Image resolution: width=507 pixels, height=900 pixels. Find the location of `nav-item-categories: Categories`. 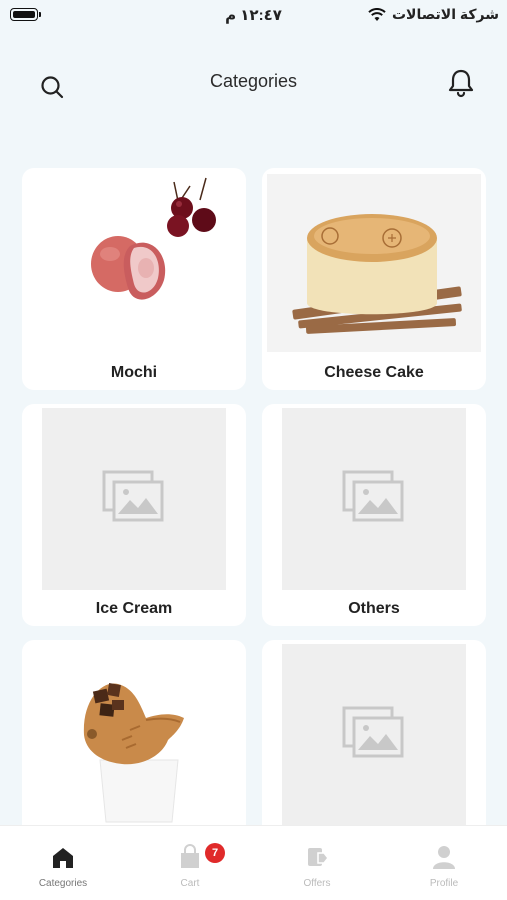

nav-item-categories: Categories is located at coordinates (63, 863).